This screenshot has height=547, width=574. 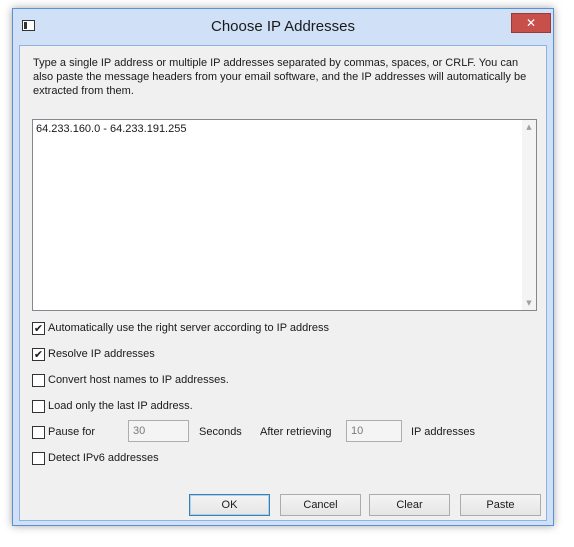 I want to click on dialog-title: Choose IP Addresses, so click(x=283, y=26).